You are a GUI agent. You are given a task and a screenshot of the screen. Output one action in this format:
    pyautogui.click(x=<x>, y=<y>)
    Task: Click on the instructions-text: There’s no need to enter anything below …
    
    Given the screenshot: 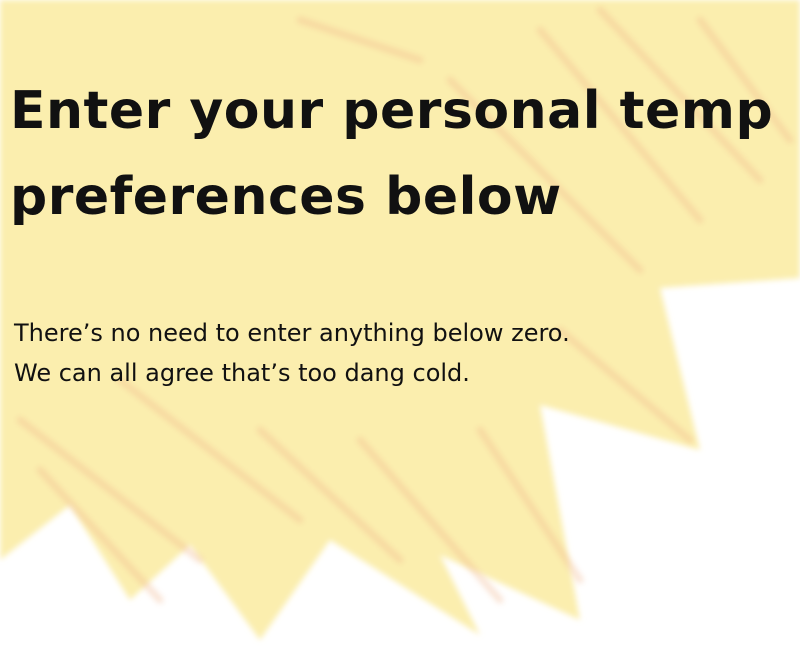 What is the action you would take?
    pyautogui.click(x=399, y=353)
    